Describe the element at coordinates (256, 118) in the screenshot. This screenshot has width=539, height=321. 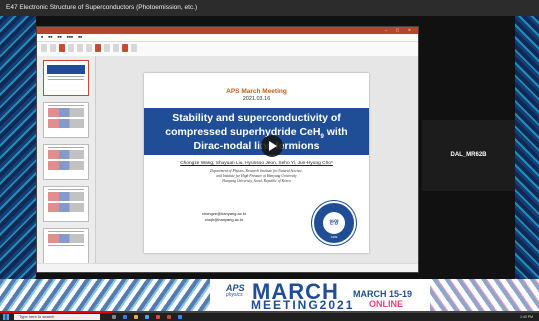
I see `slide-title-line-1: Stability and superconductivity of` at that location.